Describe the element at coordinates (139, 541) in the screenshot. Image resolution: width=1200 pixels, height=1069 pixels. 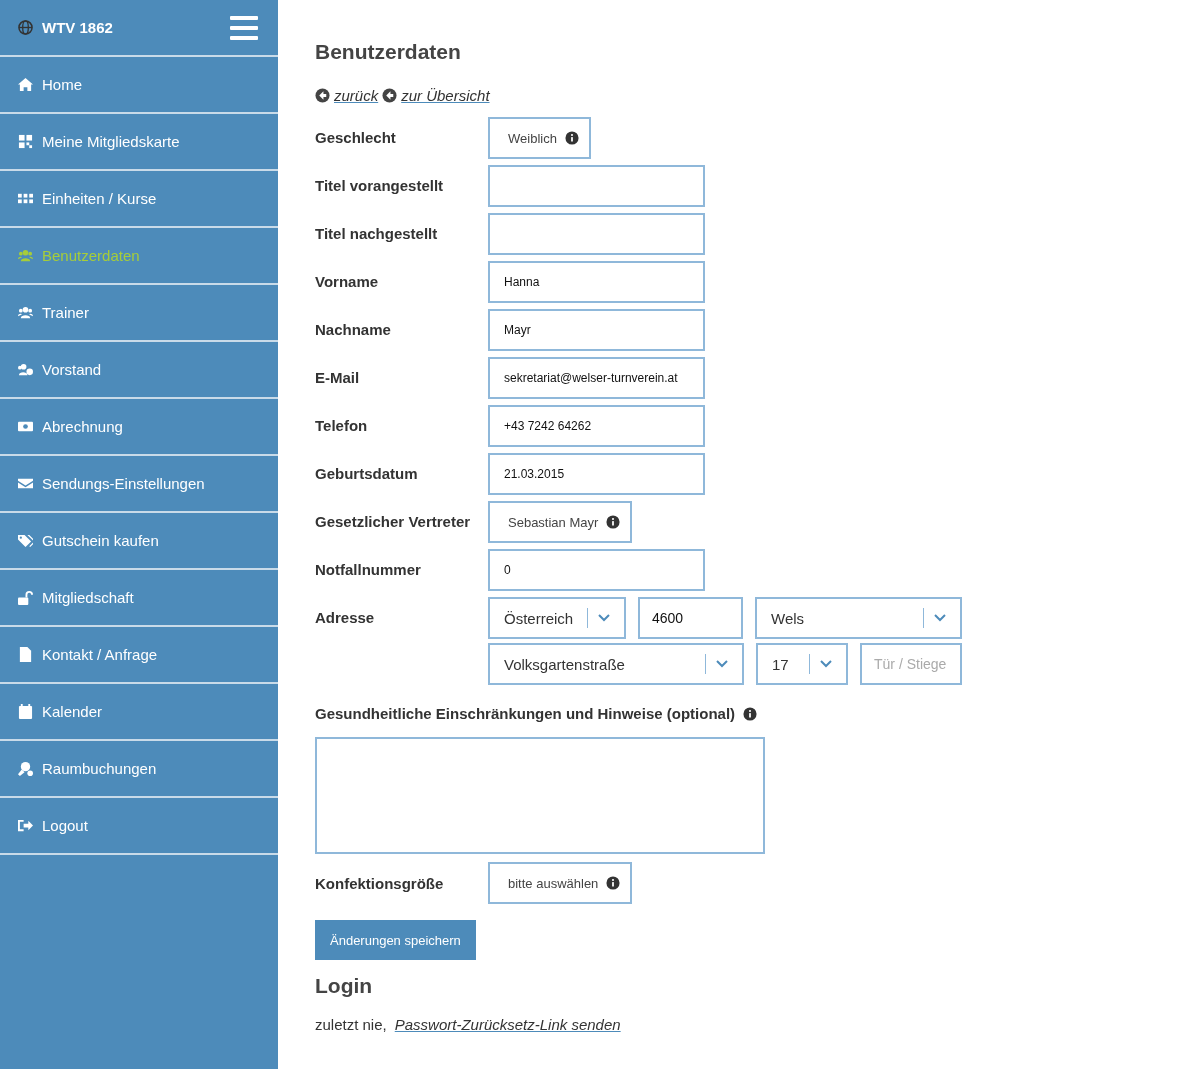
I see `sidebar-item: Gutschein kaufen` at that location.